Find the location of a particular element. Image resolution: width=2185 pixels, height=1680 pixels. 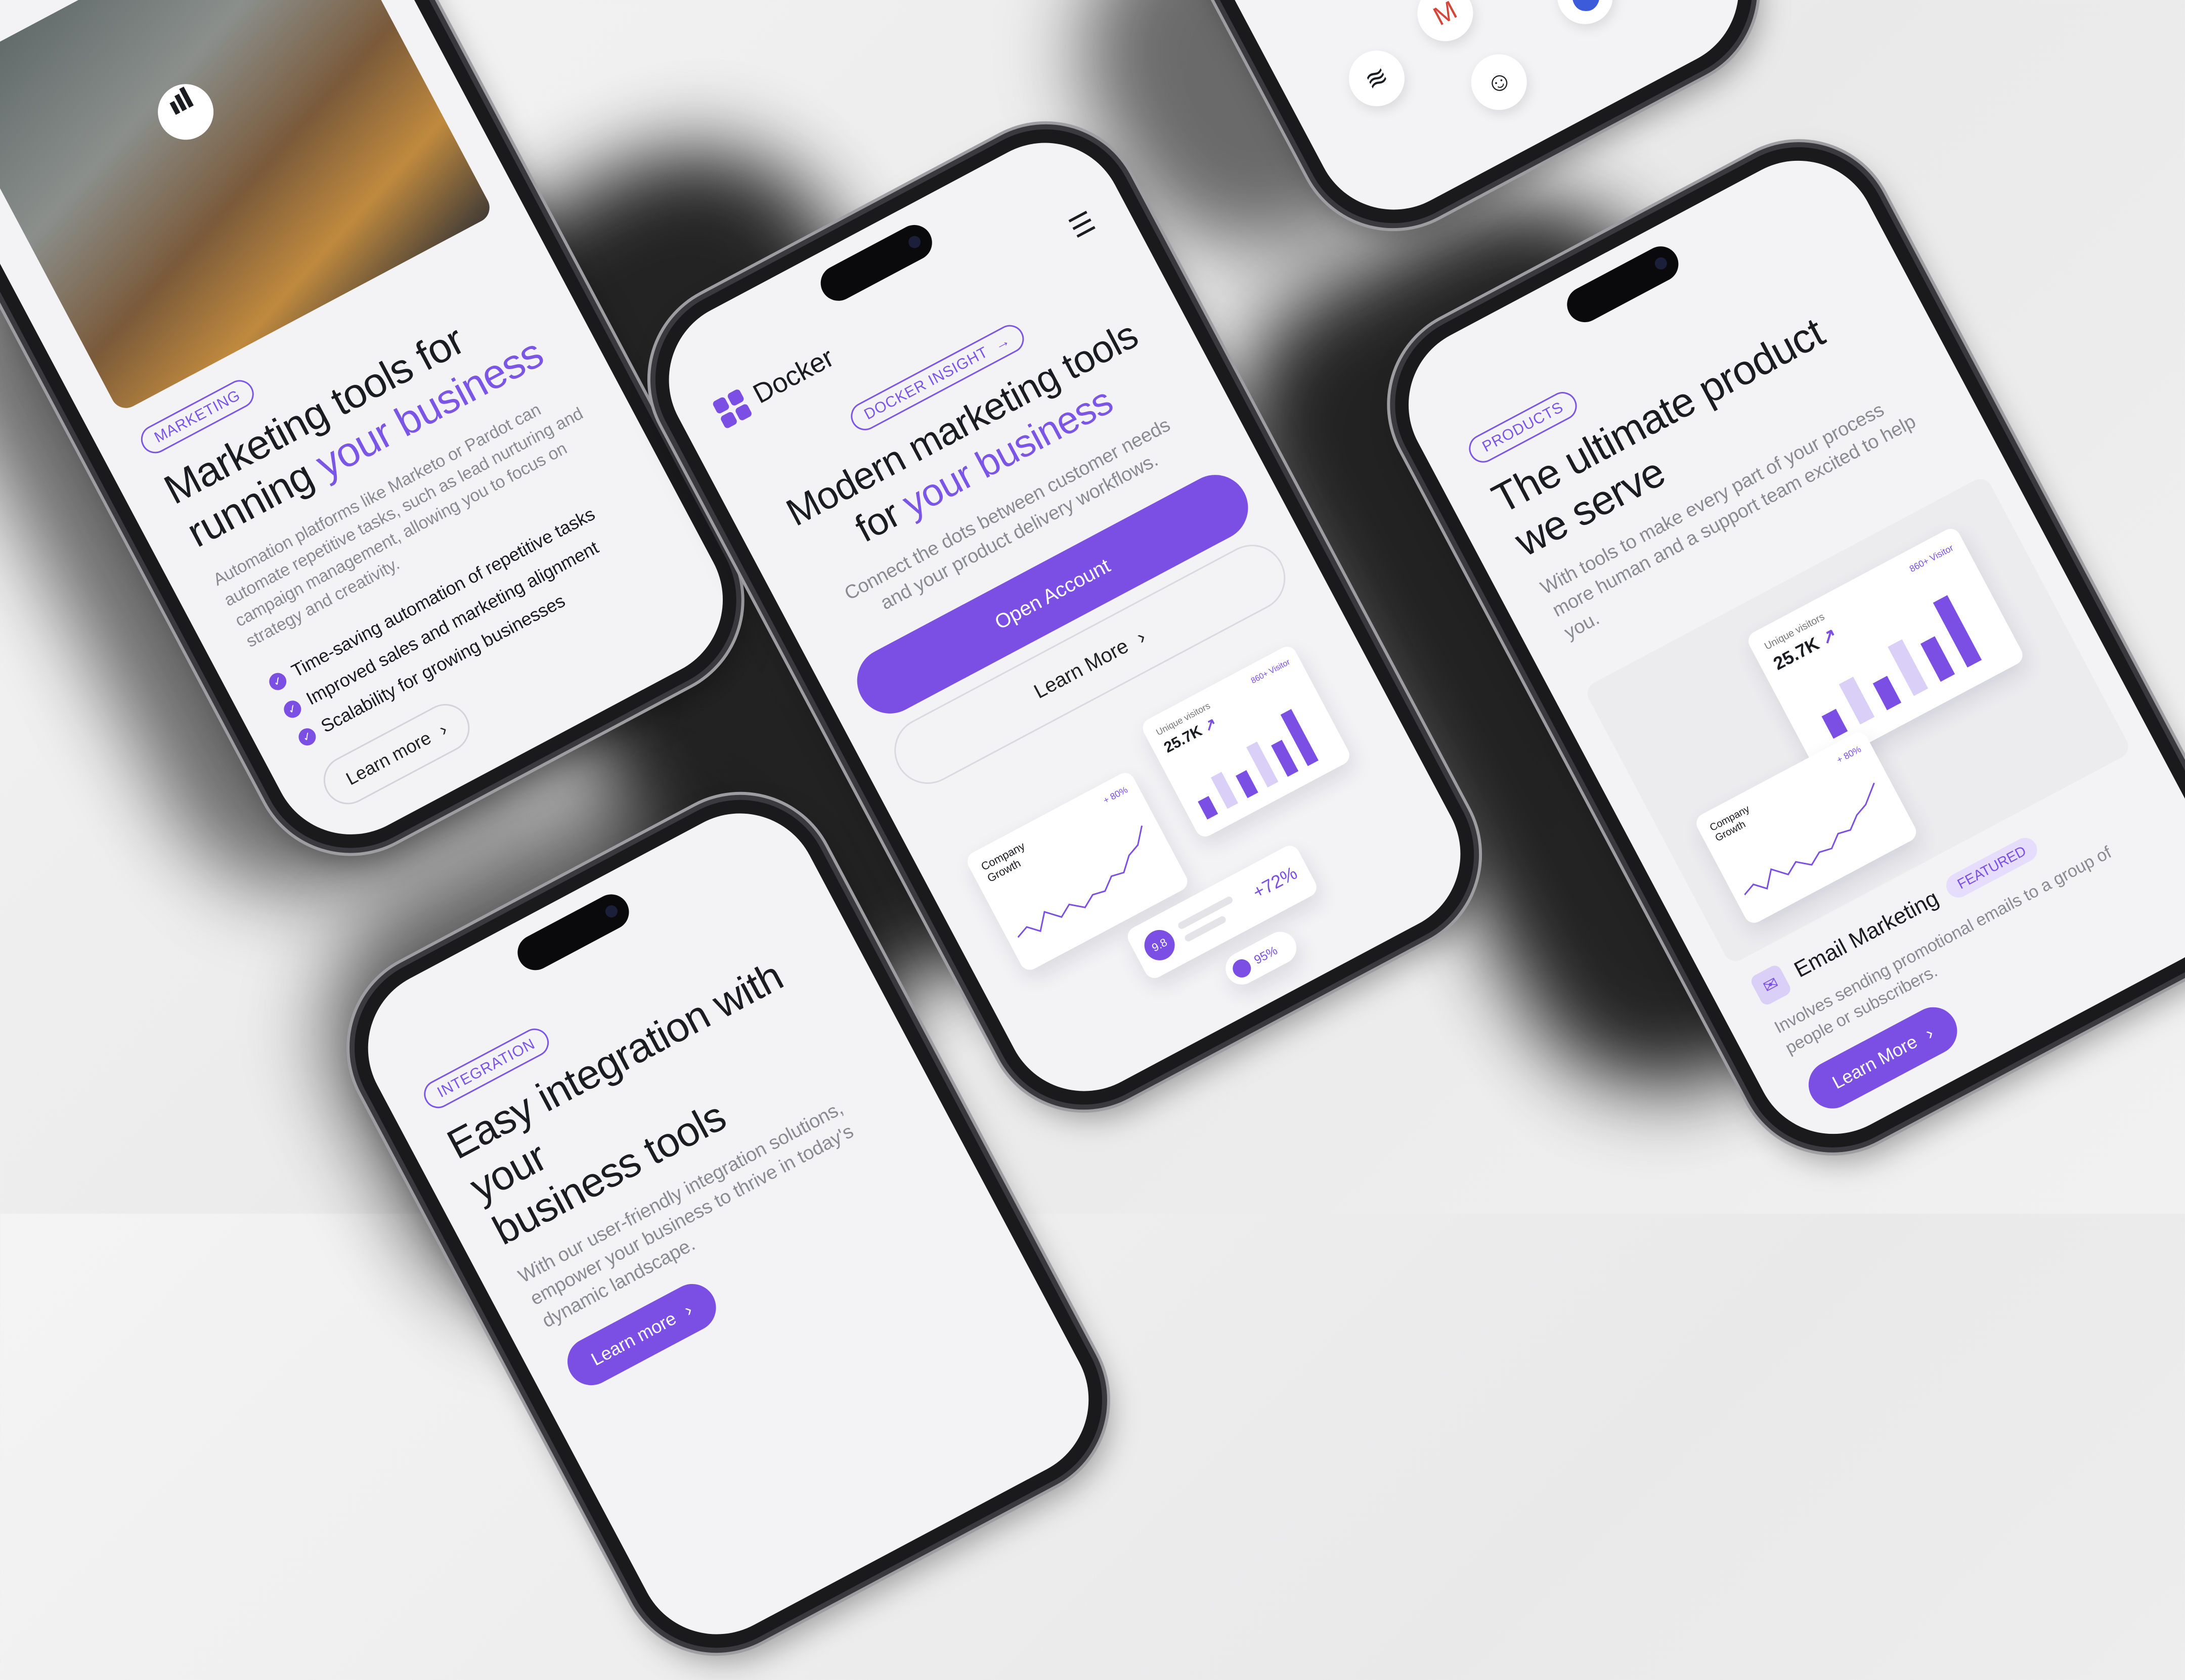

stat-change: +72% is located at coordinates (1275, 882).